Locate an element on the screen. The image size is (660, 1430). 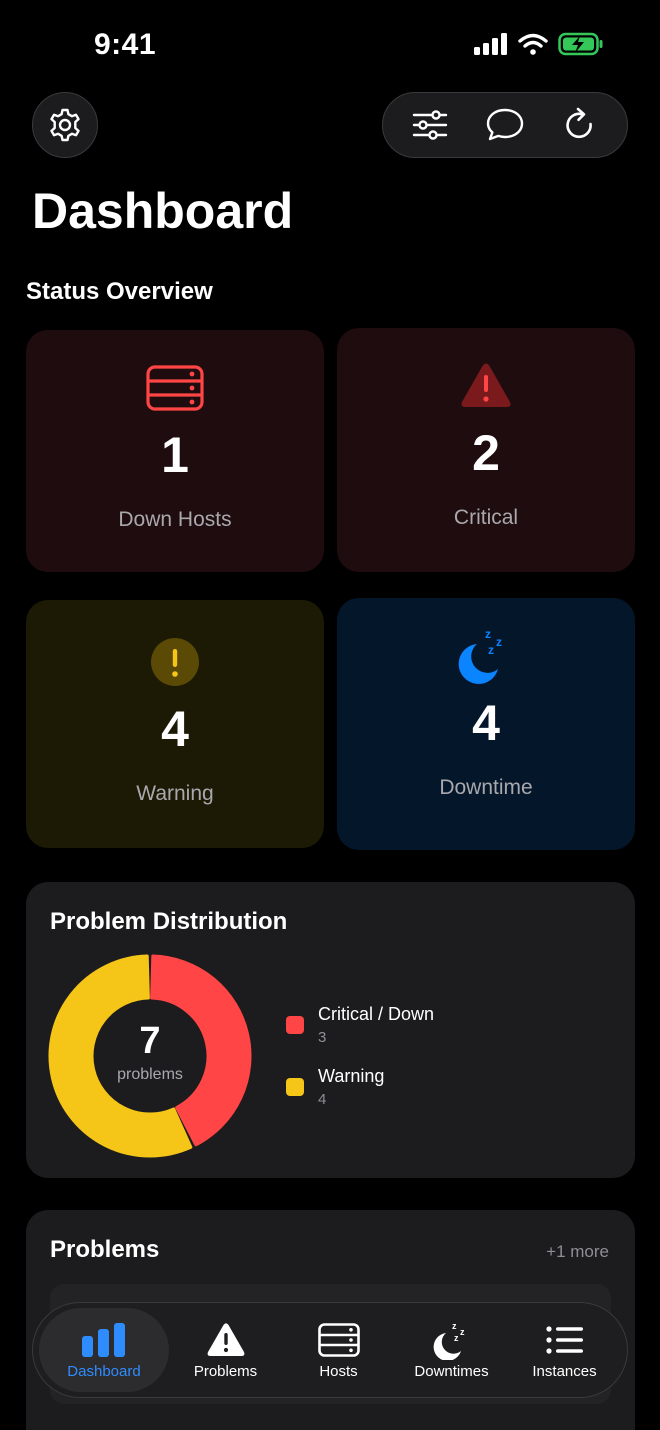
chat-bubble-icon is located at coordinates (505, 124).